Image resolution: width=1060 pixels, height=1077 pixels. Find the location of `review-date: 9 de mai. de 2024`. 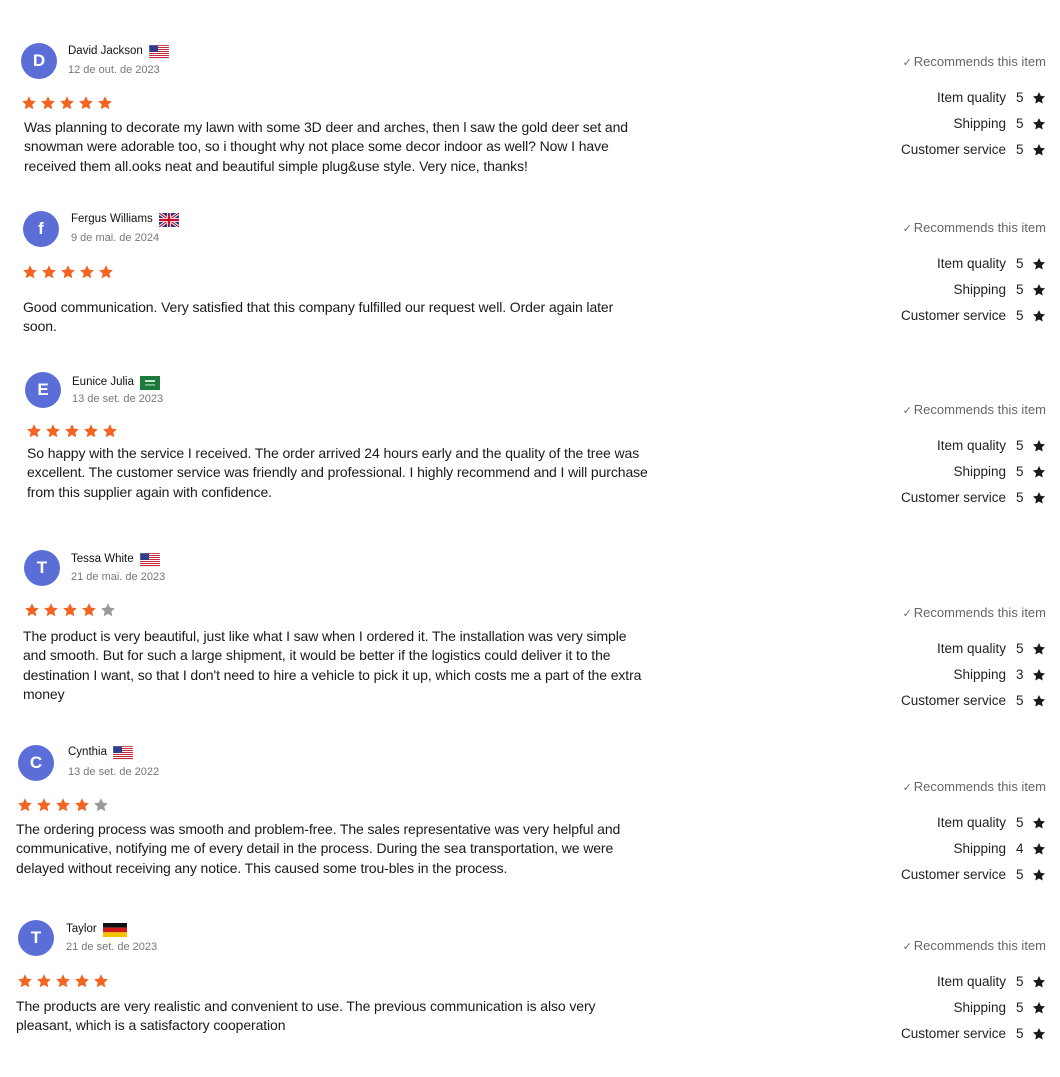

review-date: 9 de mai. de 2024 is located at coordinates (115, 238).